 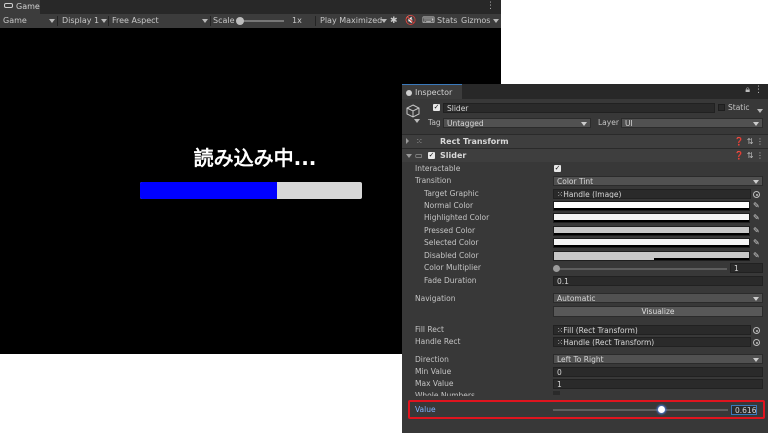 I want to click on chevron-right-icon, so click(x=407, y=141).